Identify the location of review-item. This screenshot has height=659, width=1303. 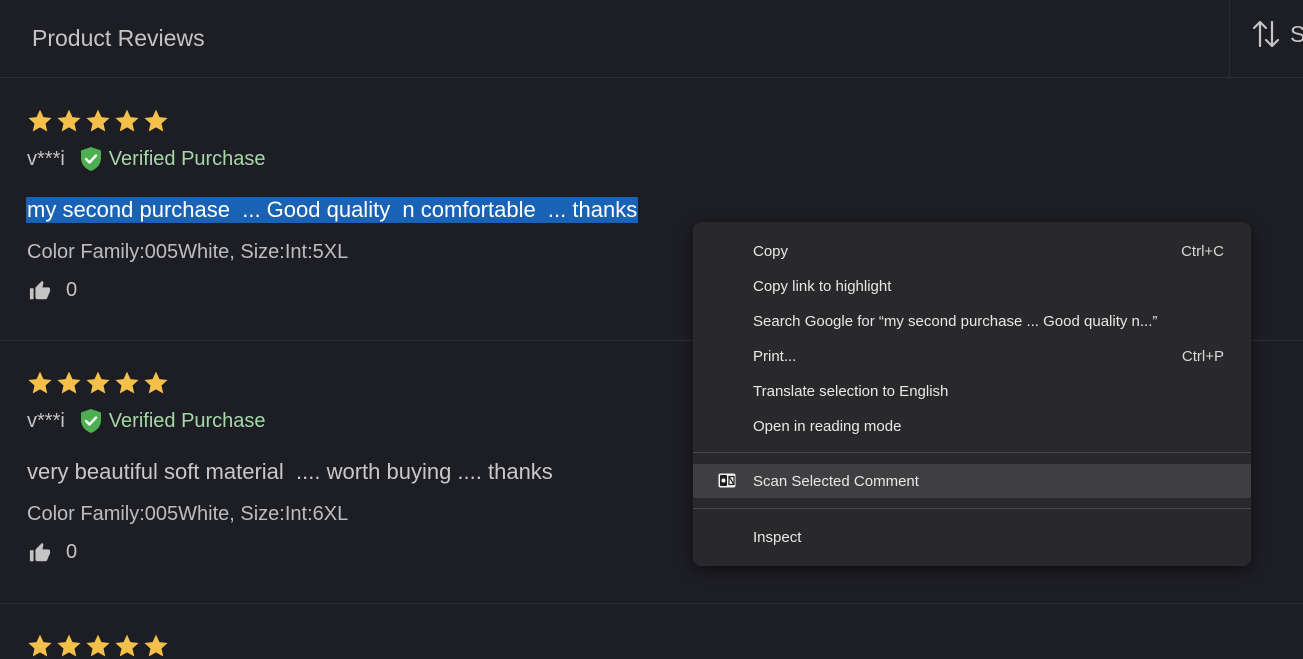
(651, 630).